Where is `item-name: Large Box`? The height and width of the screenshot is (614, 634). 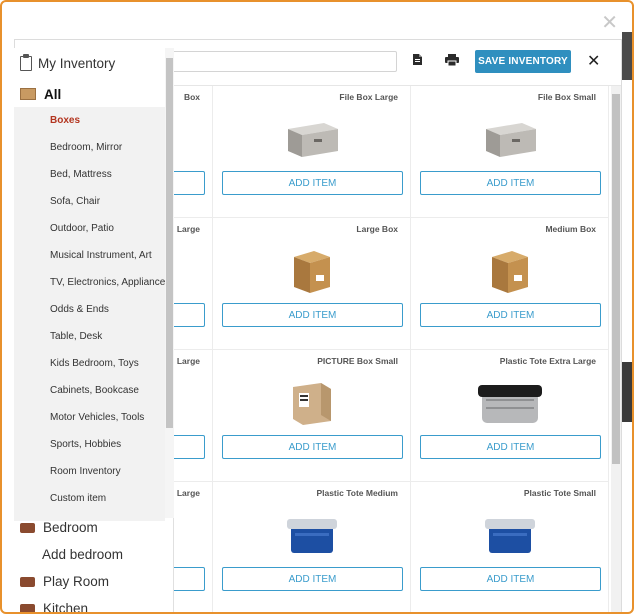 item-name: Large Box is located at coordinates (377, 229).